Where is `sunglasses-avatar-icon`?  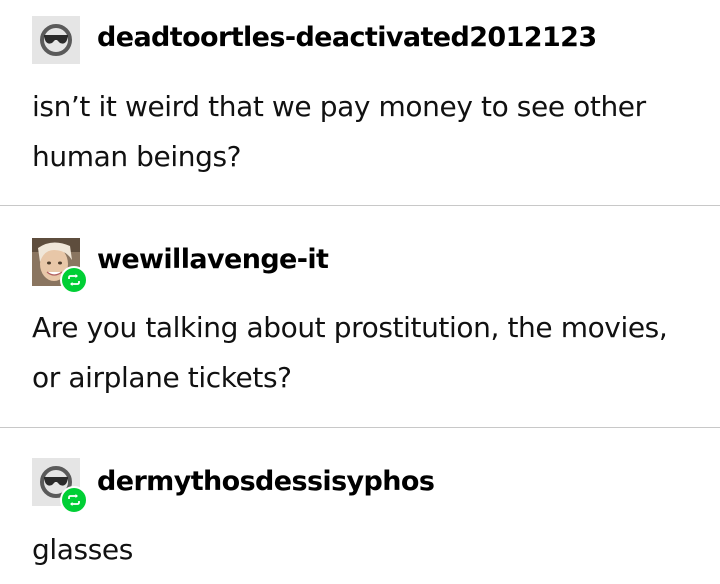 sunglasses-avatar-icon is located at coordinates (56, 40).